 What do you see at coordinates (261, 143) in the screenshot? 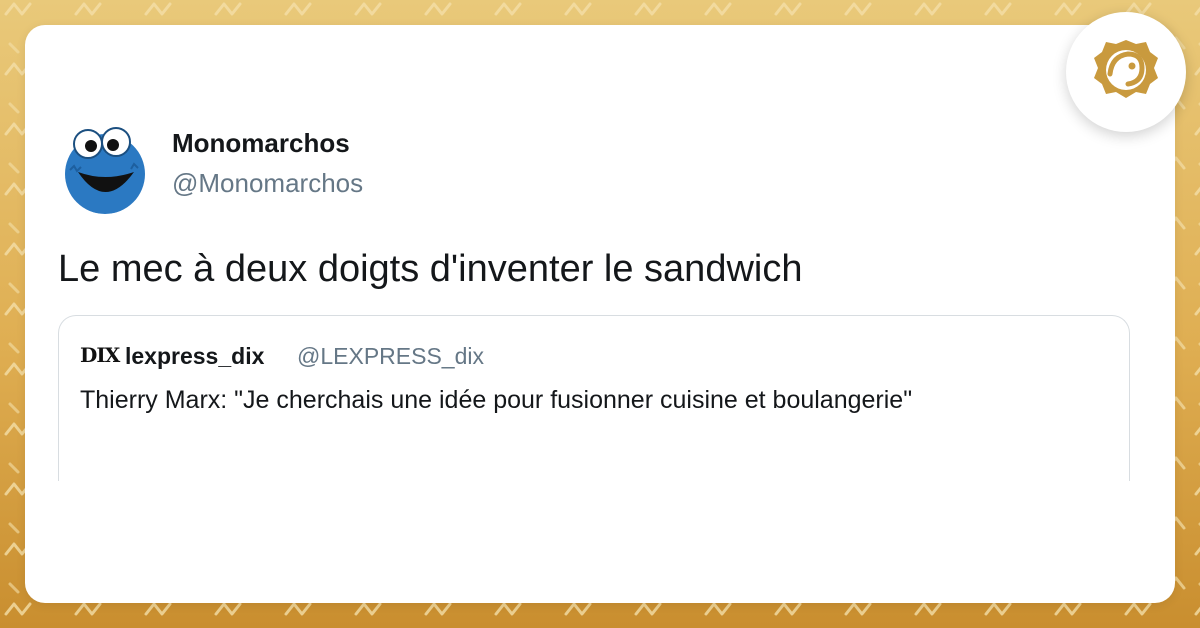
I see `author-name: Monomarchos` at bounding box center [261, 143].